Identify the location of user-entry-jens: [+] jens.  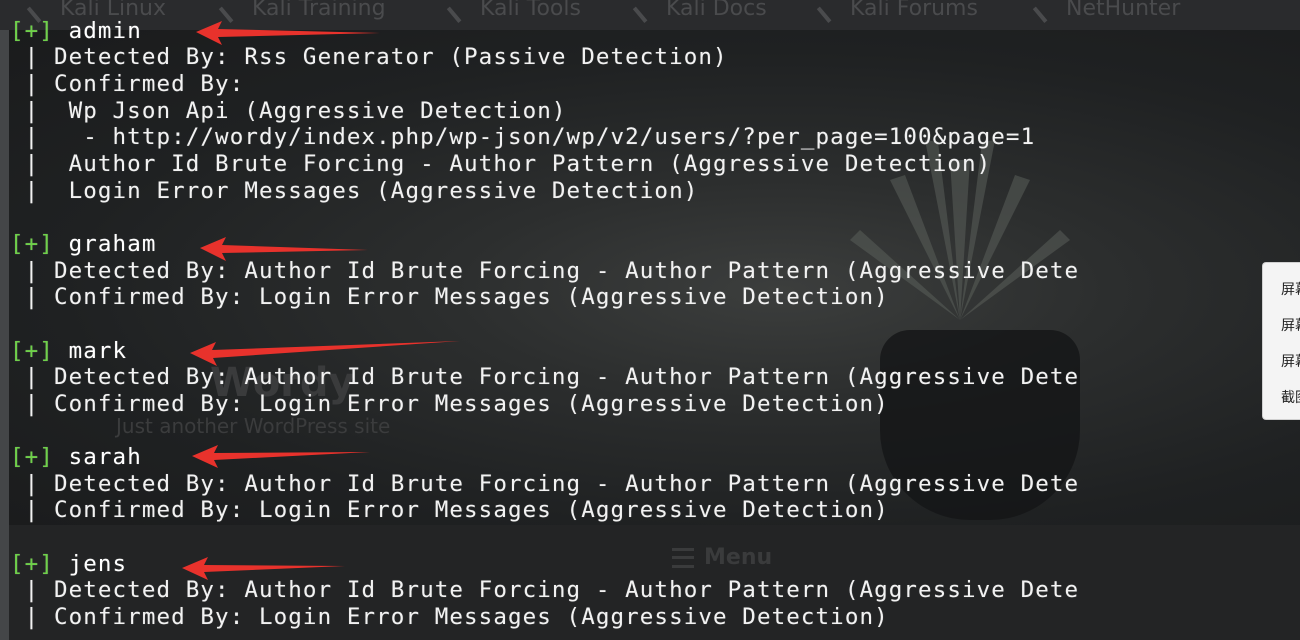
(68, 564).